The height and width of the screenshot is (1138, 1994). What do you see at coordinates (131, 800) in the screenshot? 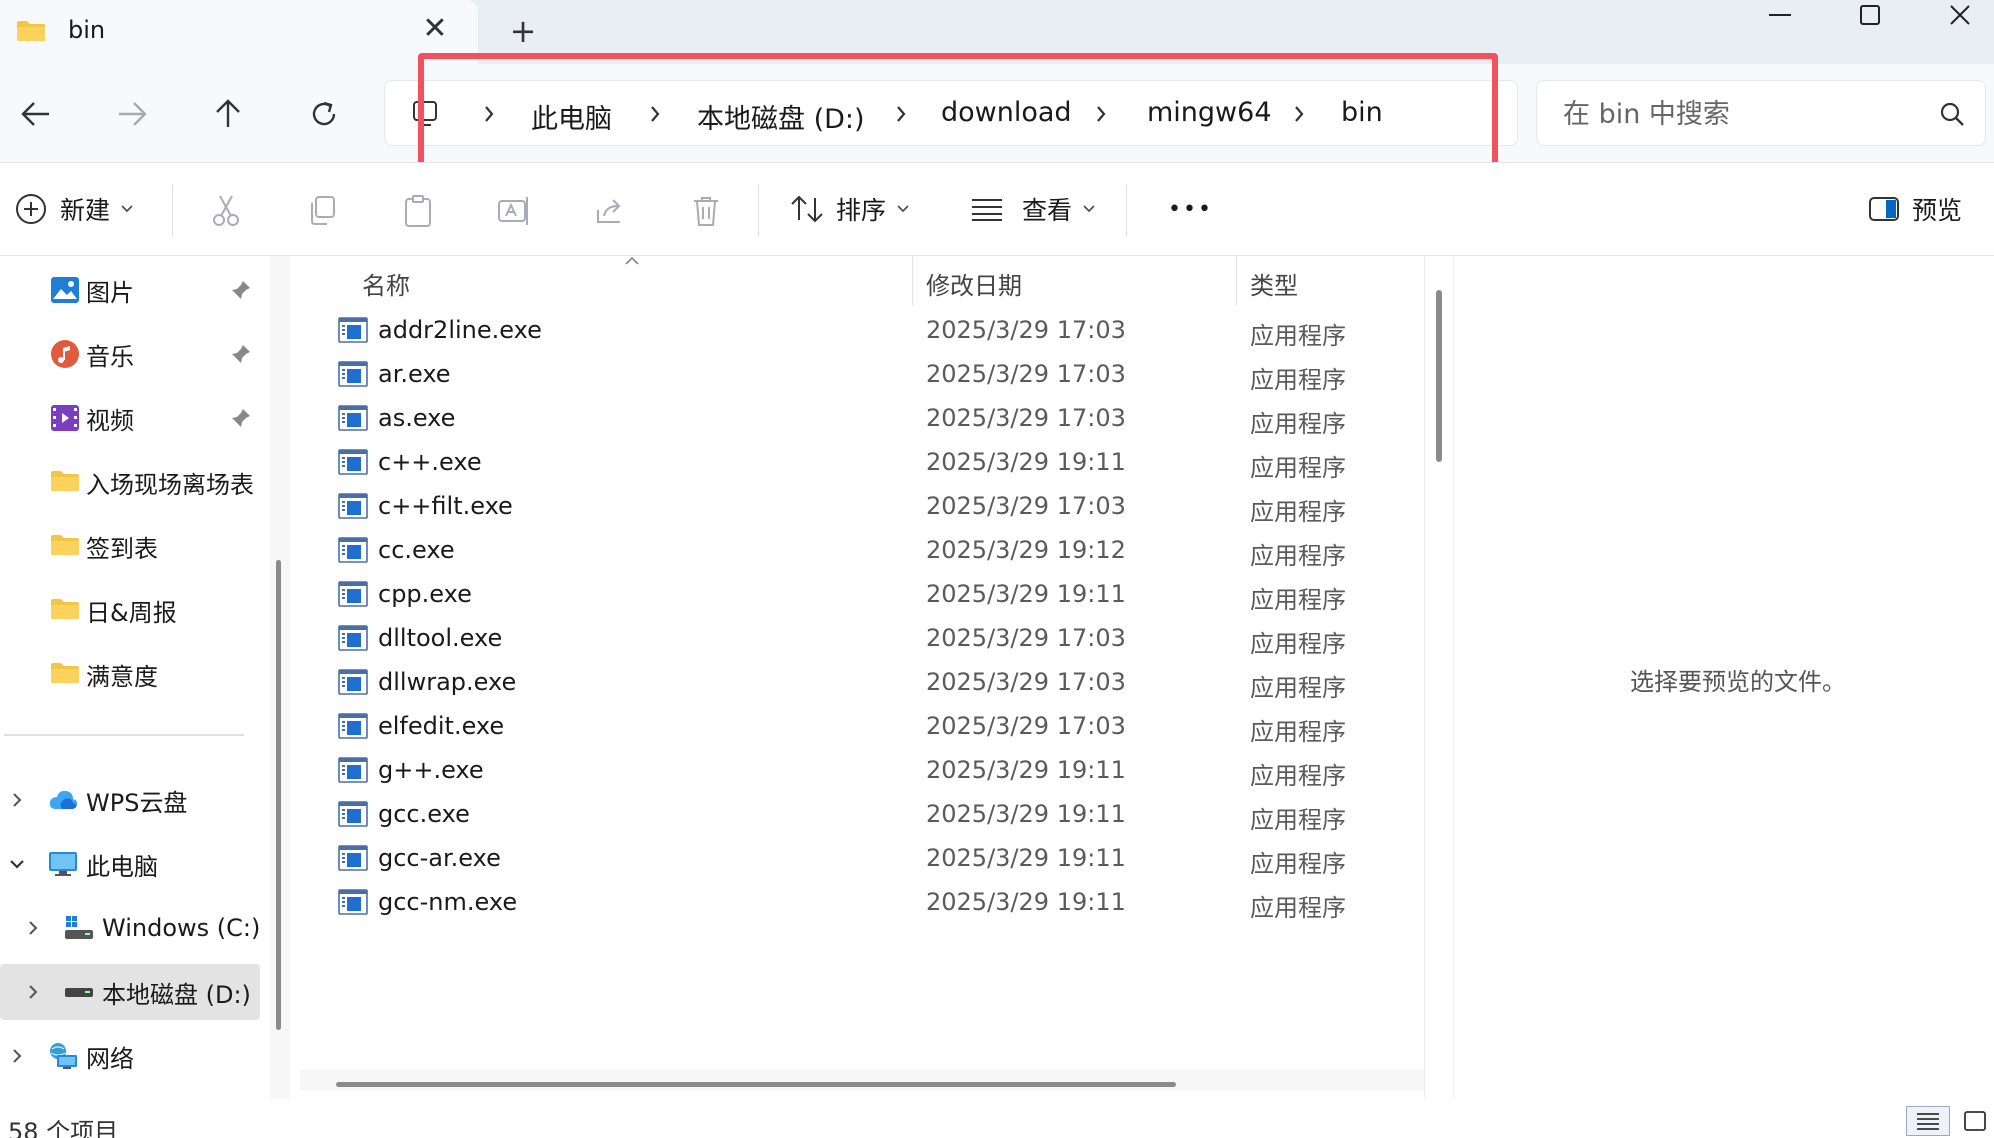
I see `sidebar-item-wps-cloud: WPS云盘` at bounding box center [131, 800].